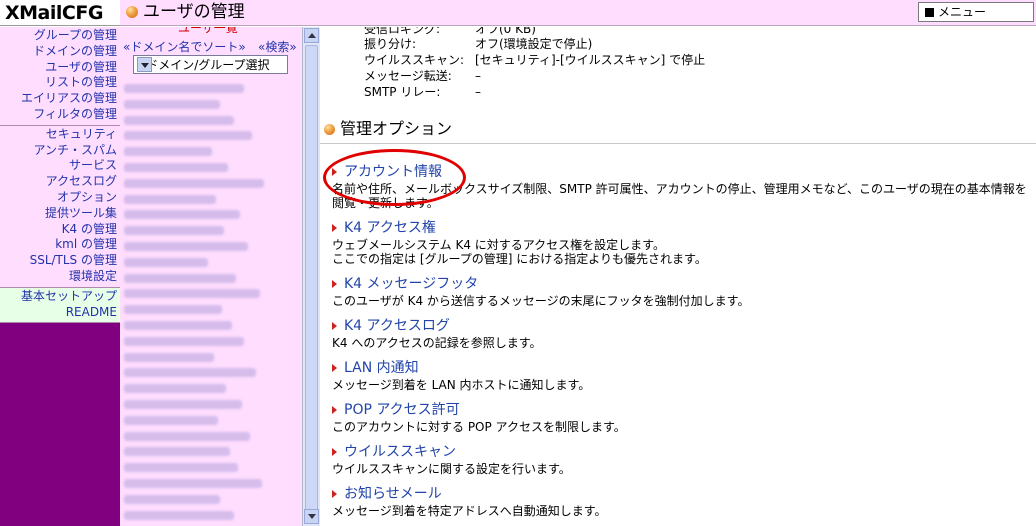 The image size is (1036, 526). What do you see at coordinates (451, 469) in the screenshot?
I see `option-desc: ウイルススキャンに関する設定を行います。` at bounding box center [451, 469].